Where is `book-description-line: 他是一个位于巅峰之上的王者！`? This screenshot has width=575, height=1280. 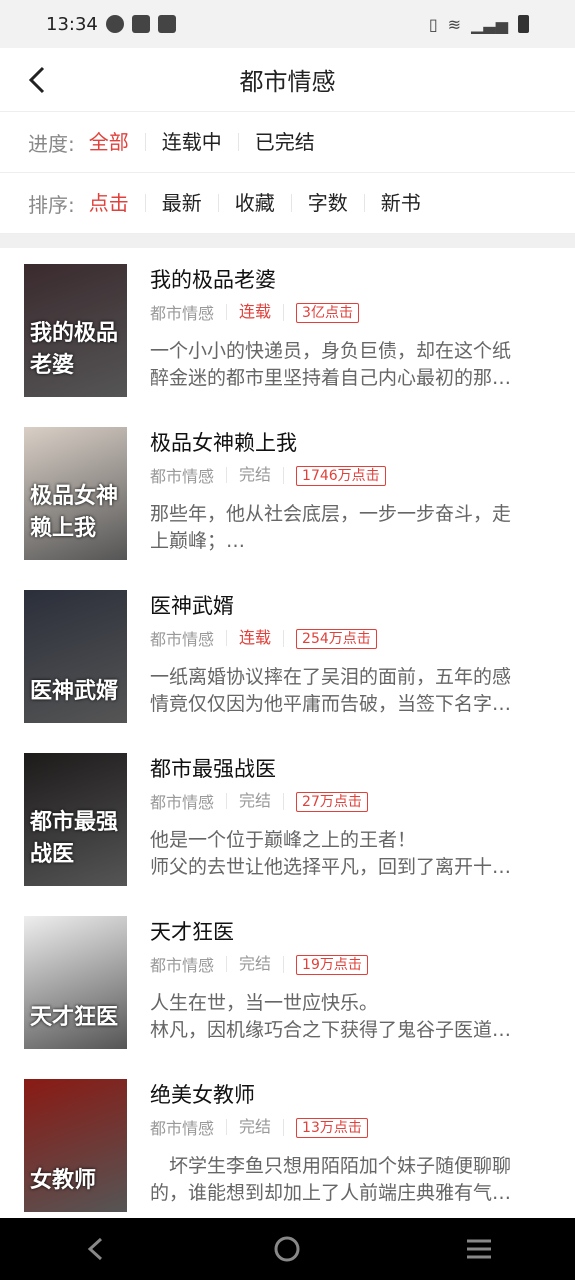 book-description-line: 他是一个位于巅峰之上的王者！ is located at coordinates (283, 840).